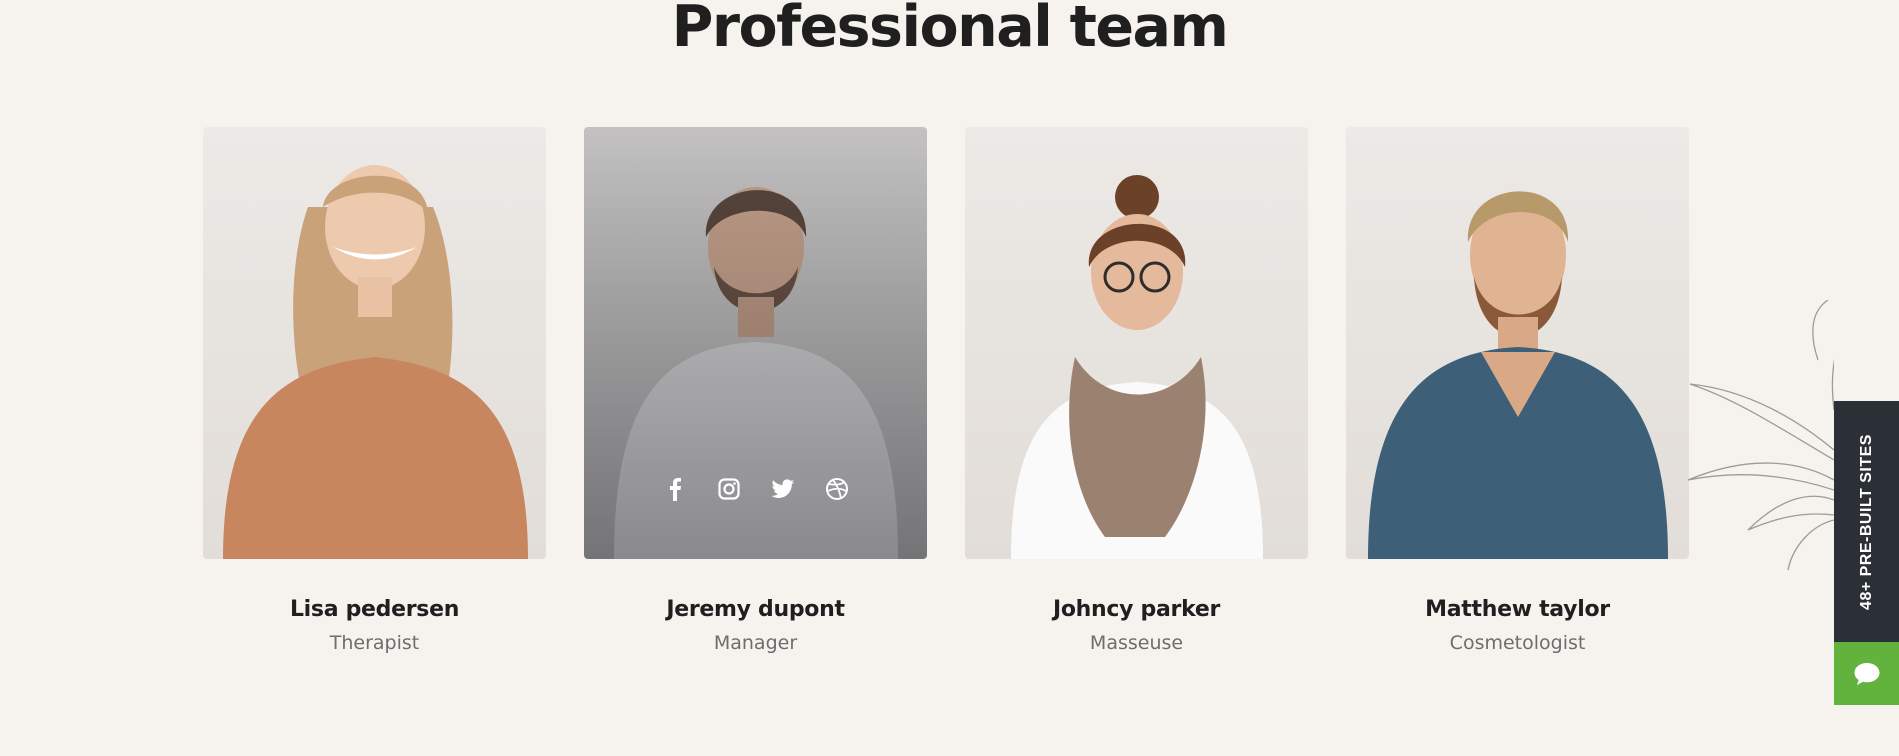 This screenshot has width=1899, height=756. What do you see at coordinates (1761, 435) in the screenshot?
I see `leaf-decoration` at bounding box center [1761, 435].